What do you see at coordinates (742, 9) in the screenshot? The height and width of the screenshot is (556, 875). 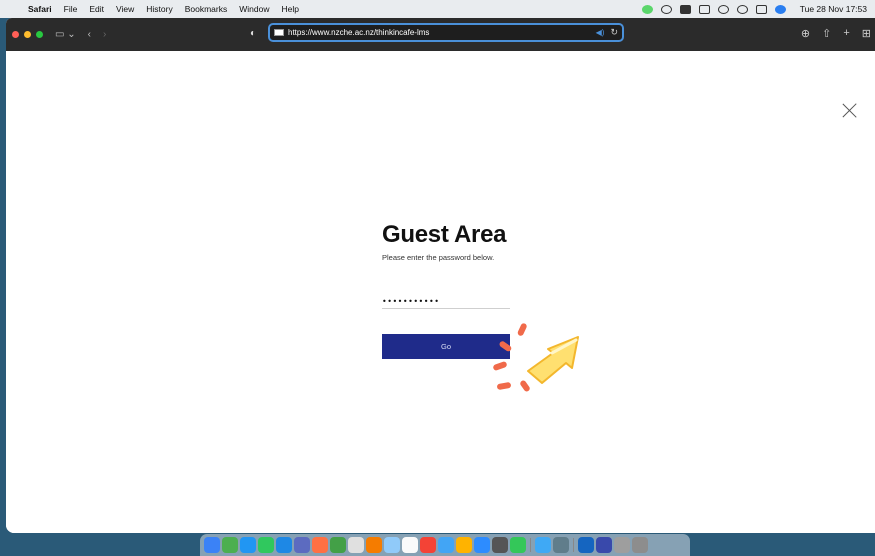 I see `spotlight-search-icon` at bounding box center [742, 9].